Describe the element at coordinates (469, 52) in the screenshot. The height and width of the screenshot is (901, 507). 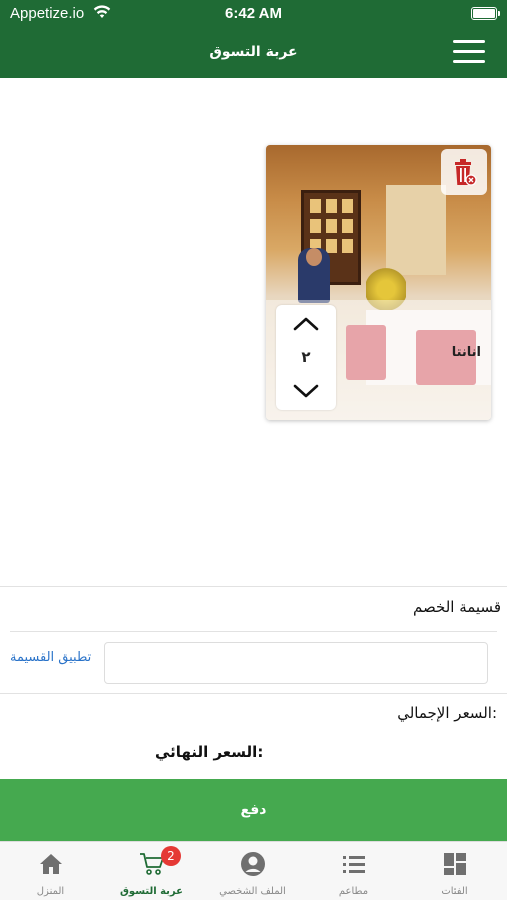
I see `menu-button` at that location.